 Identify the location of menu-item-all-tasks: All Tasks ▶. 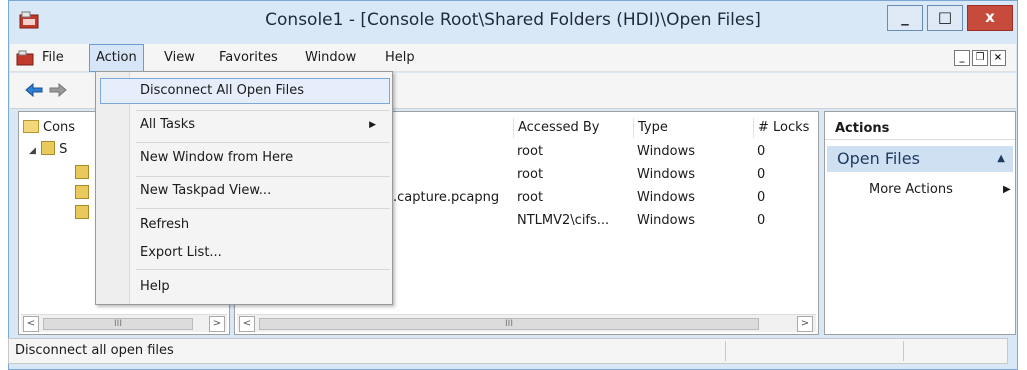
(245, 125).